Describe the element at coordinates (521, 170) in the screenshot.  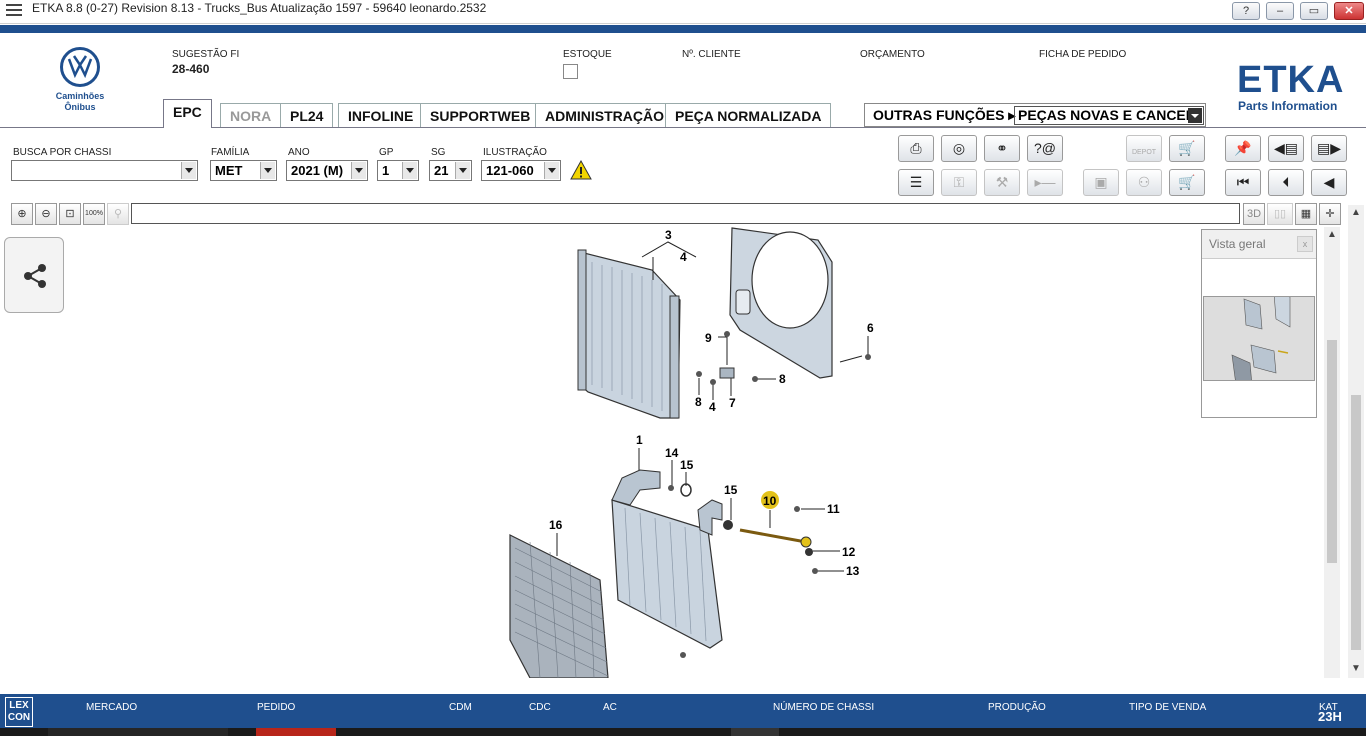
I see `ilustracao-select: 121-060` at that location.